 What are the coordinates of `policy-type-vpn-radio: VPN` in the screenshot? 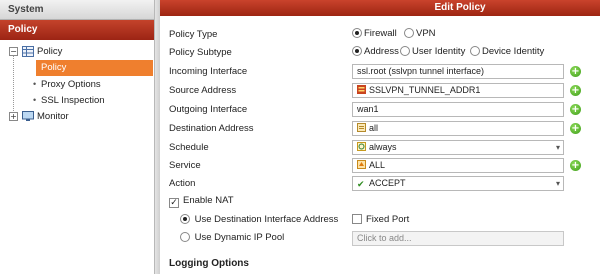 It's located at (420, 33).